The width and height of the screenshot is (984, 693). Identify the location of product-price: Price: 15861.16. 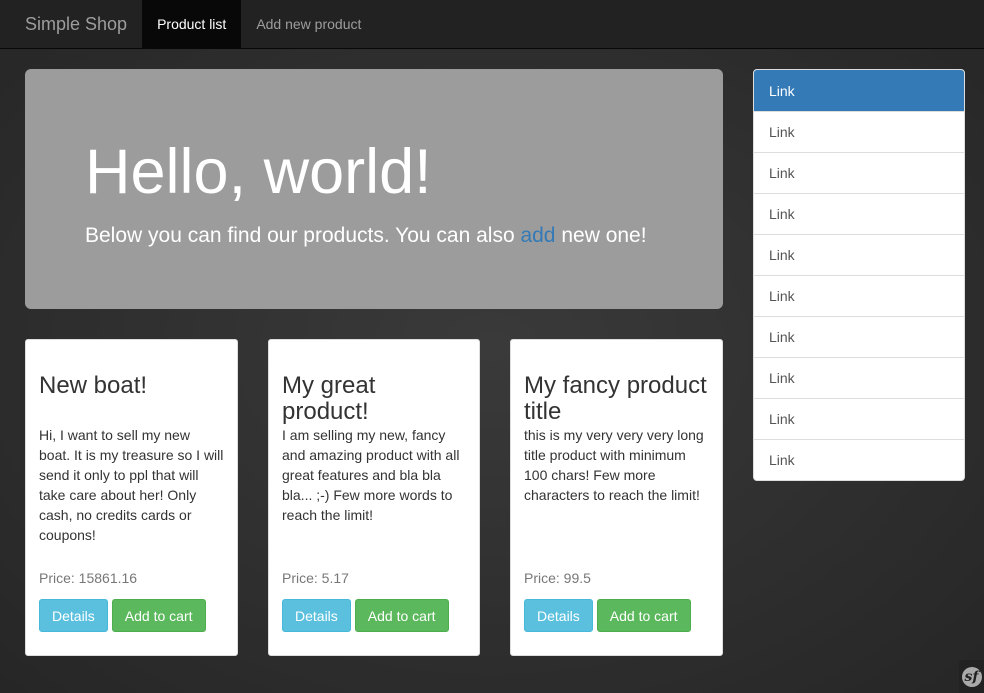
(88, 578).